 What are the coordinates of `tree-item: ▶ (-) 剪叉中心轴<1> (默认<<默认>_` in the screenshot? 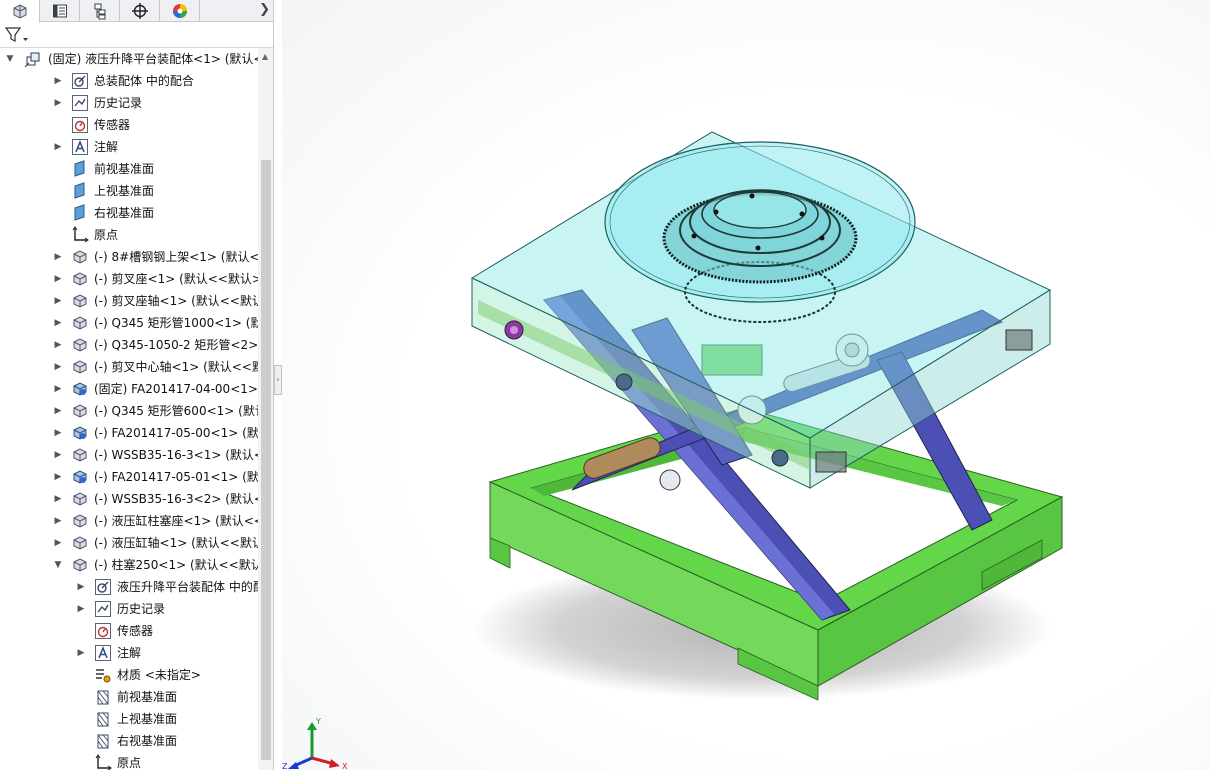 It's located at (129, 367).